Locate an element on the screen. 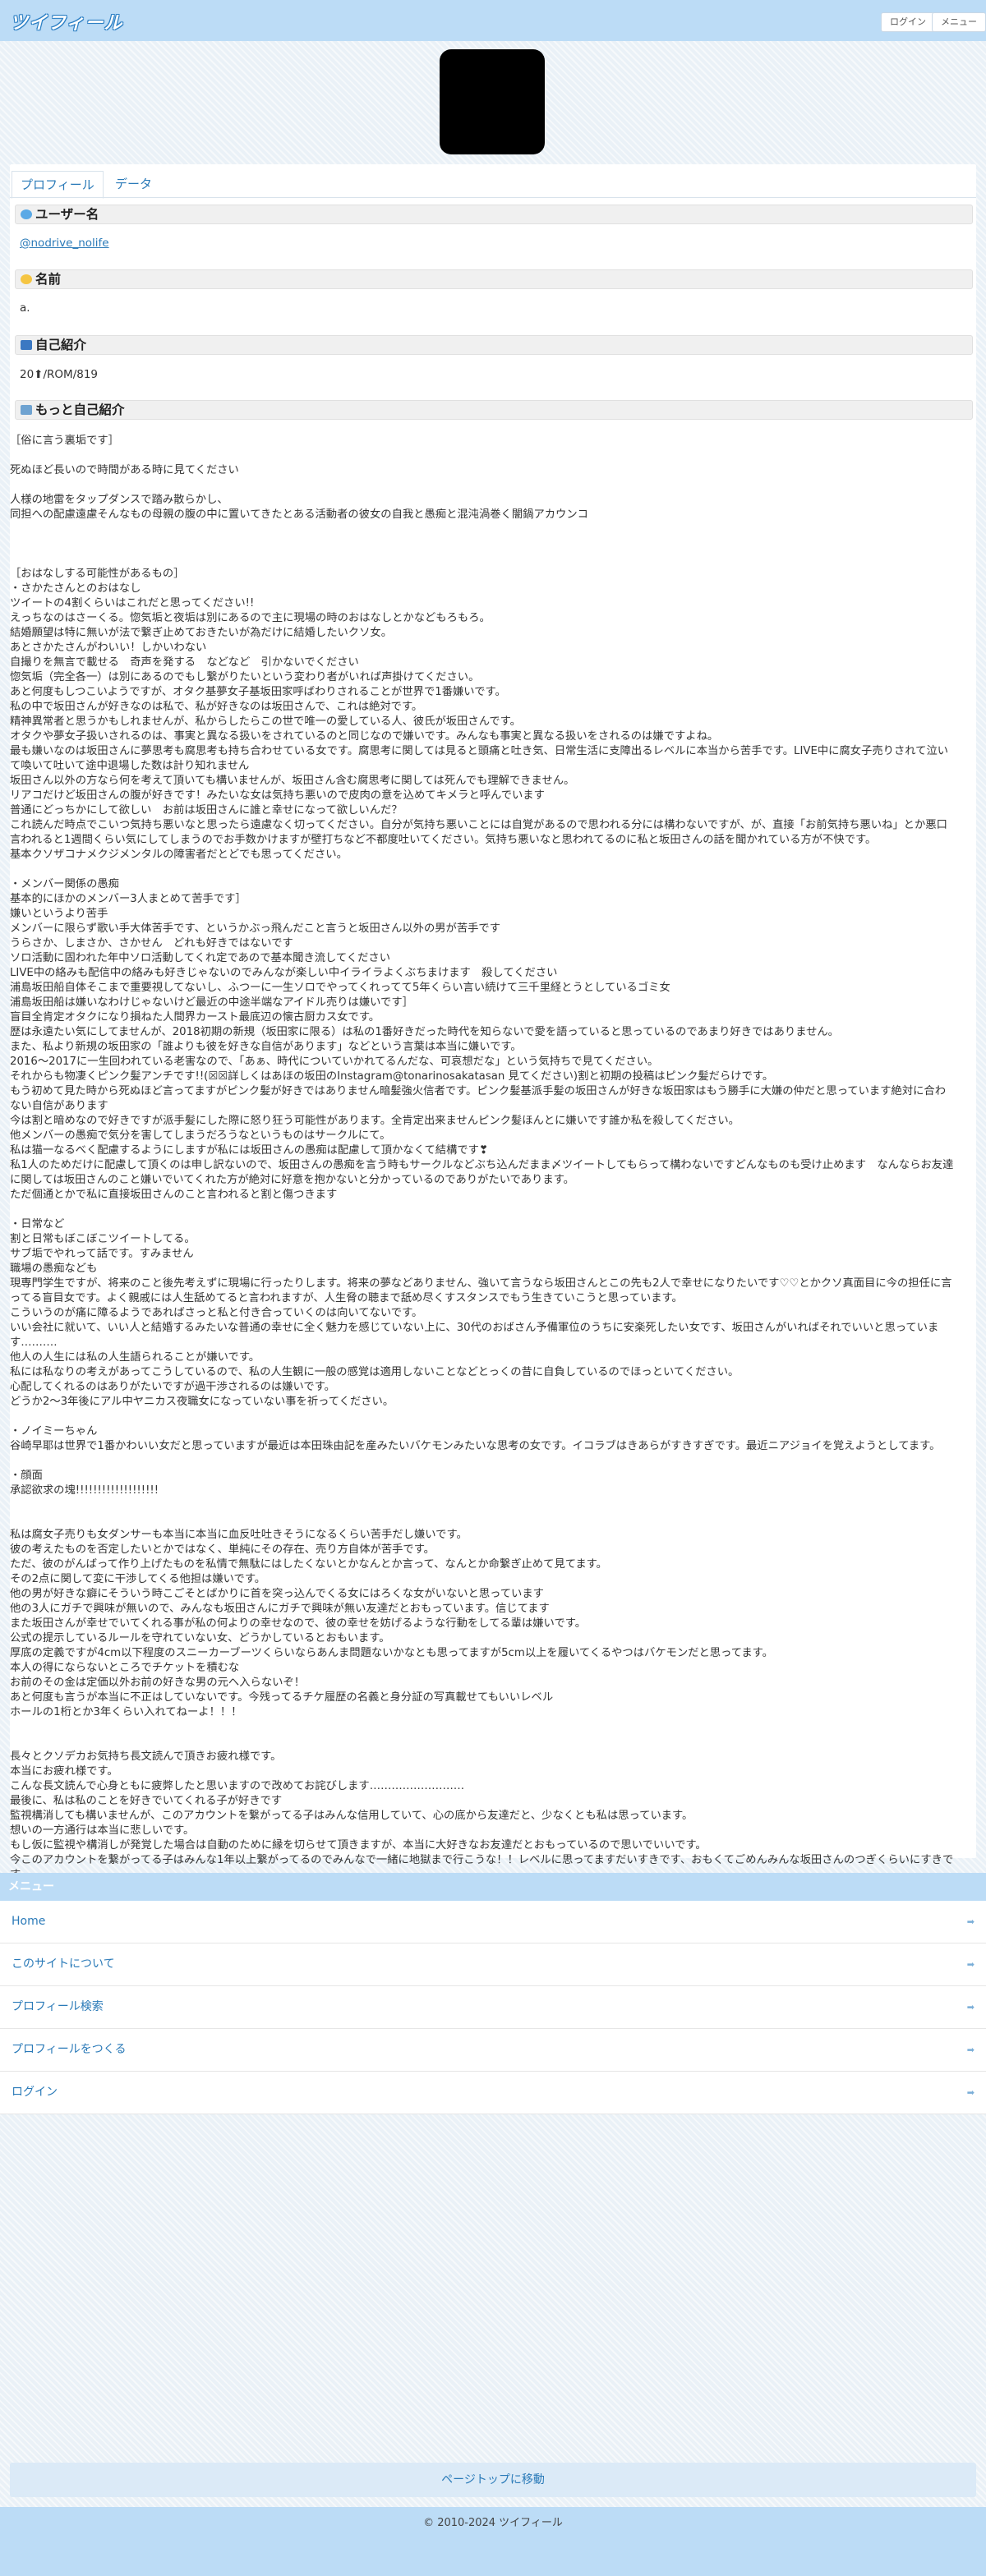 The height and width of the screenshot is (2576, 986). menu-item-label: プロフィール検索 is located at coordinates (58, 2006).